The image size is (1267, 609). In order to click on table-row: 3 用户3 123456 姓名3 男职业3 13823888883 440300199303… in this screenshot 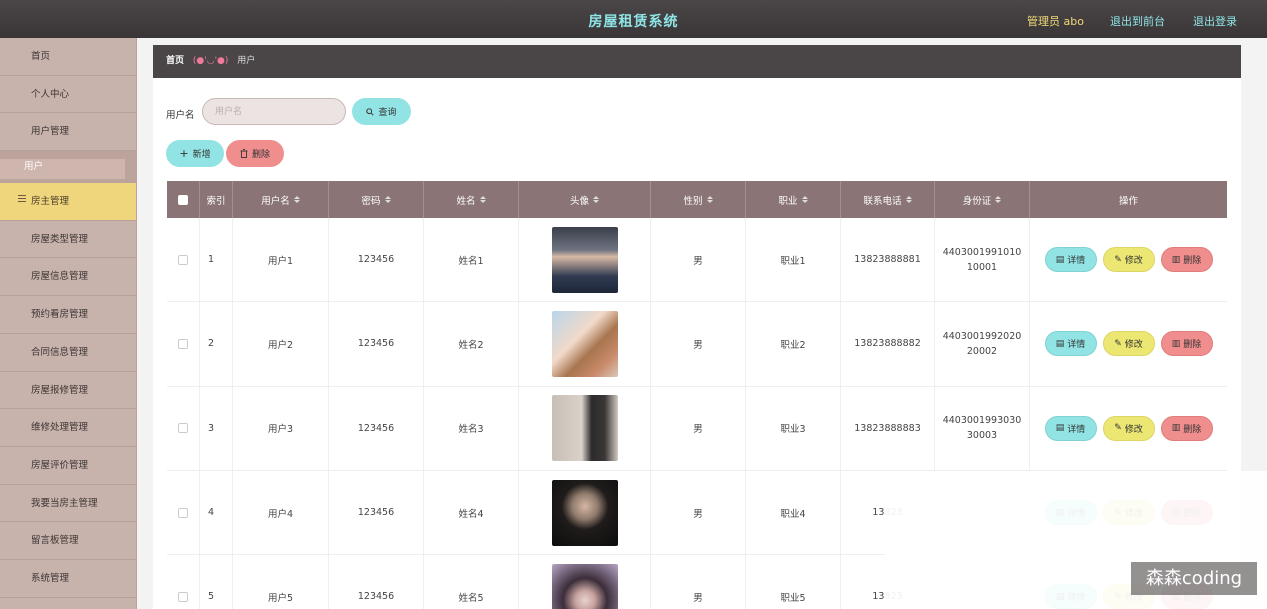, I will do `click(697, 428)`.